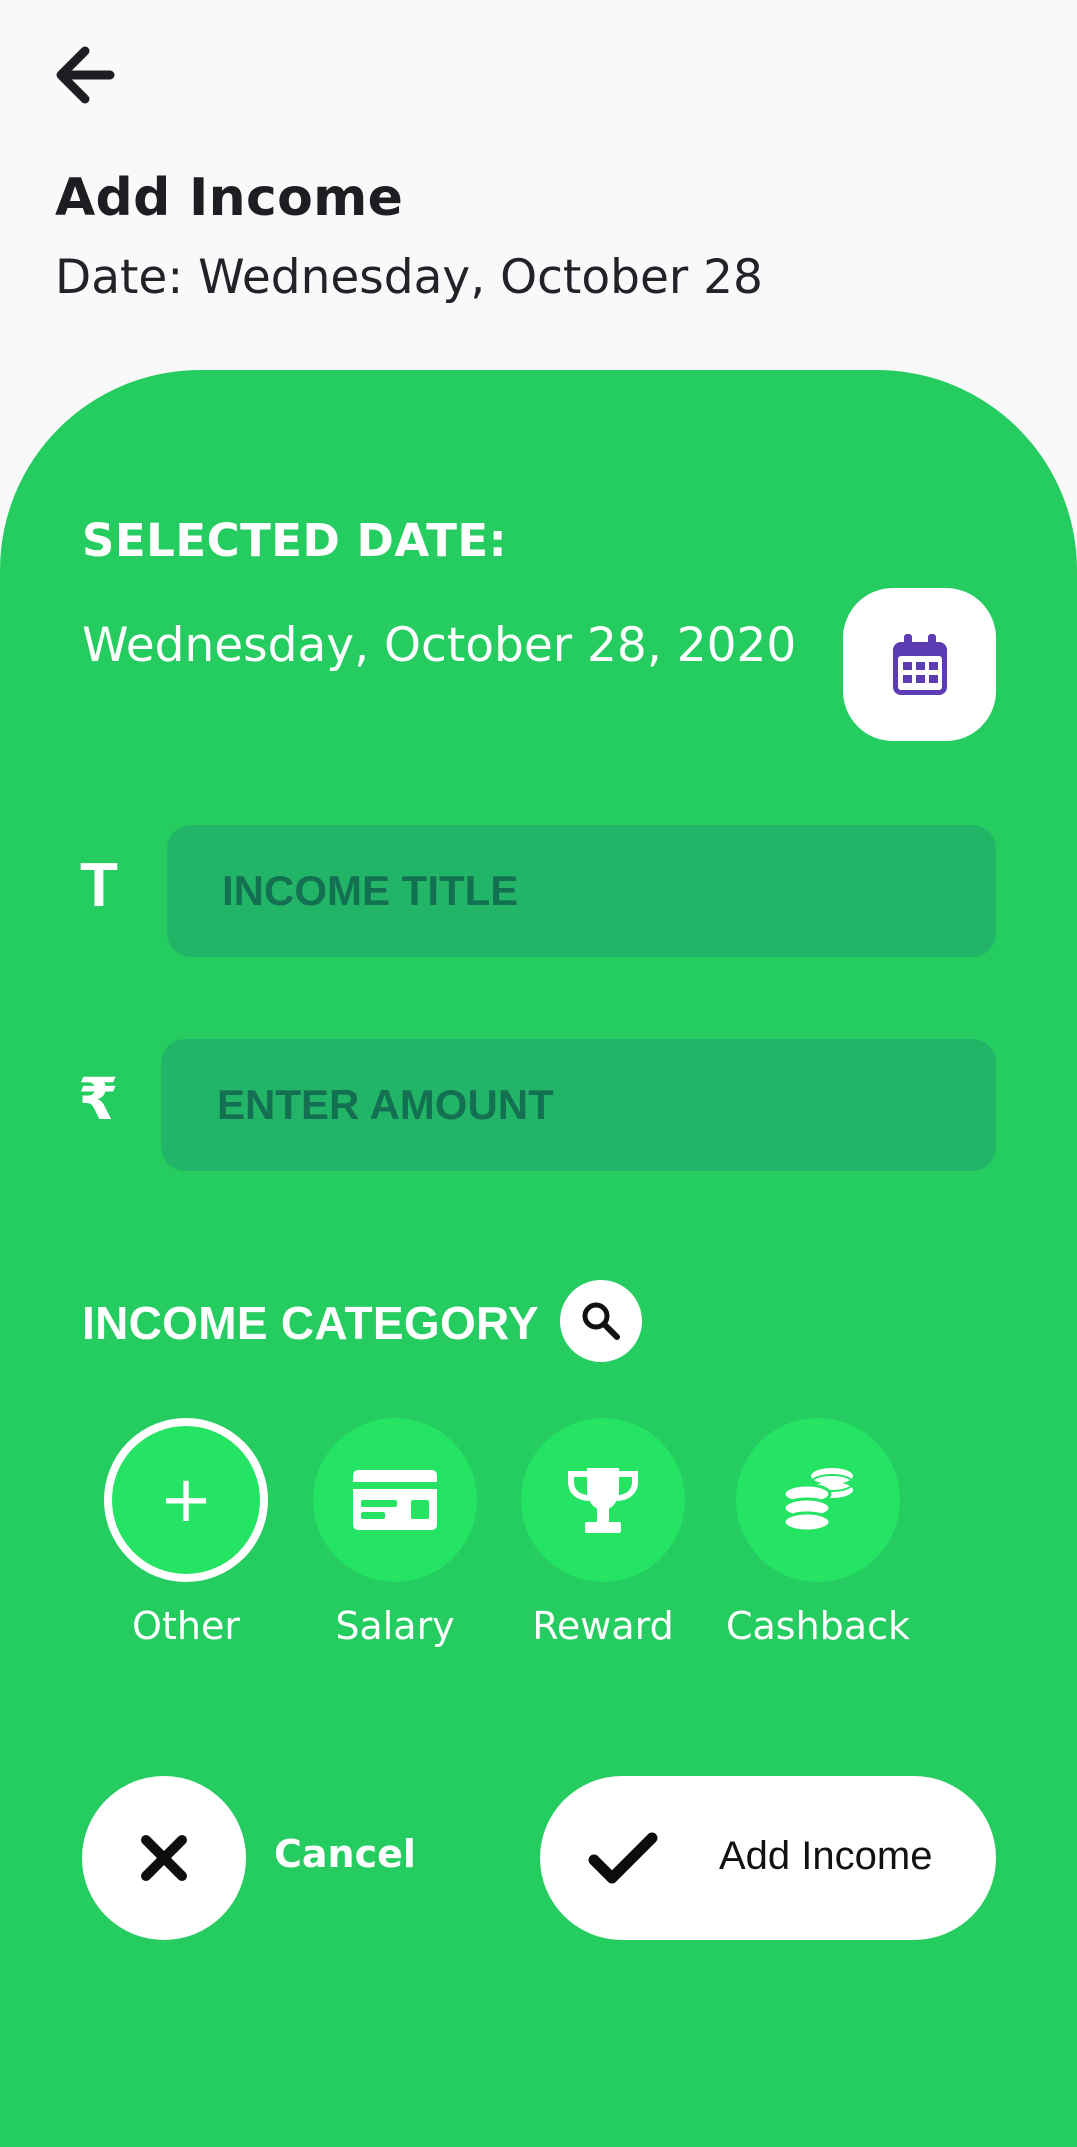 The height and width of the screenshot is (2147, 1077). What do you see at coordinates (229, 198) in the screenshot?
I see `page-title: Add Income` at bounding box center [229, 198].